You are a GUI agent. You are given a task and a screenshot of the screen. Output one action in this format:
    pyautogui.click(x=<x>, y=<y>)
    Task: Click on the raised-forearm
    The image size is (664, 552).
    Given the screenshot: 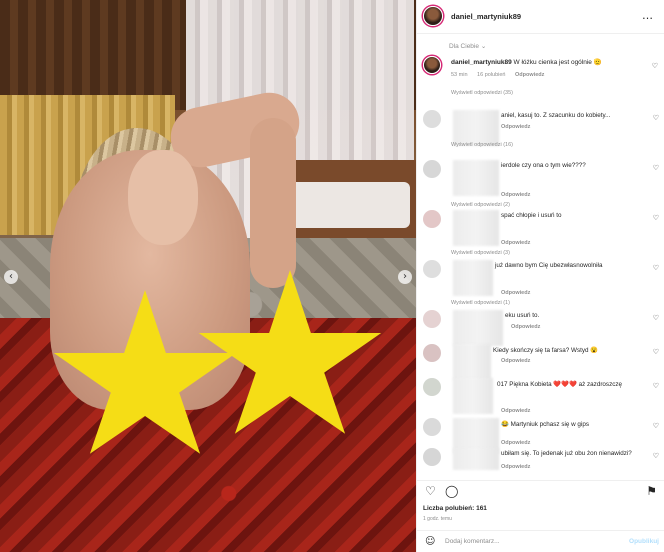 What is the action you would take?
    pyautogui.click(x=273, y=203)
    